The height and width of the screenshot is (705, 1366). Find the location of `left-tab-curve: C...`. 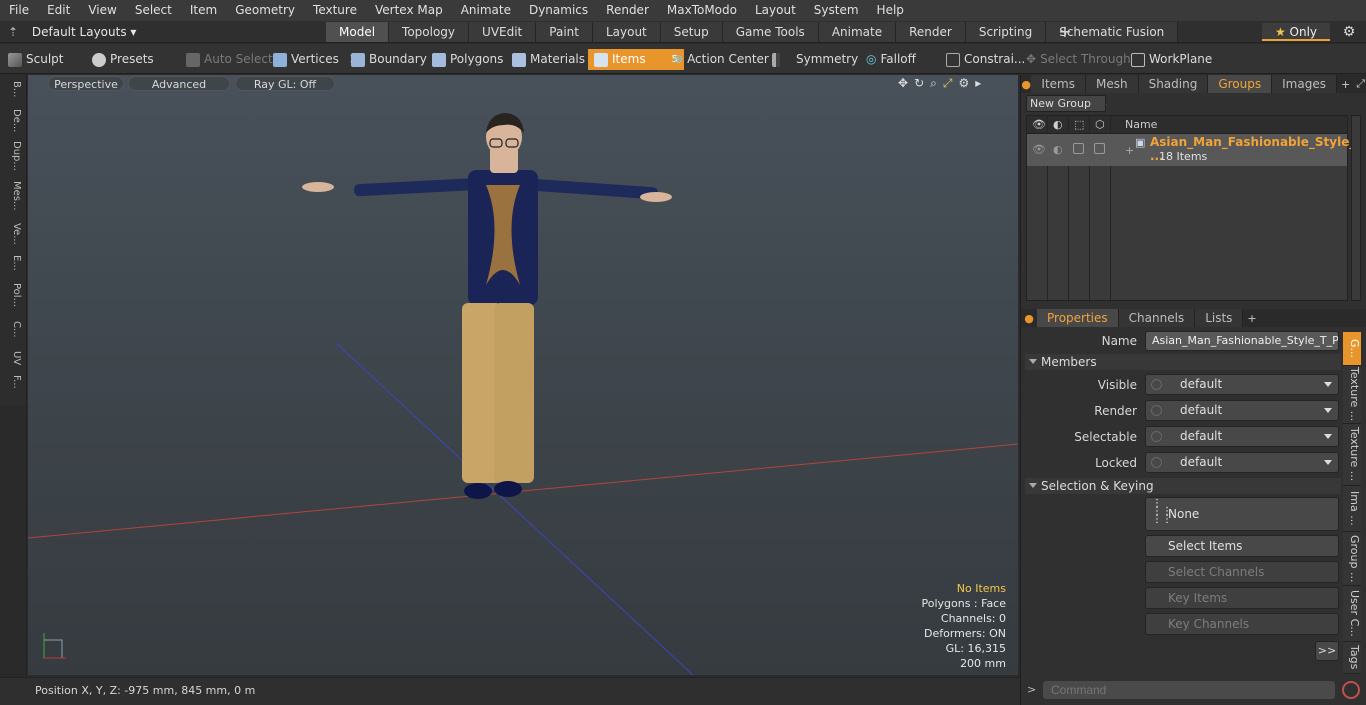

left-tab-curve: C... is located at coordinates (13, 329).